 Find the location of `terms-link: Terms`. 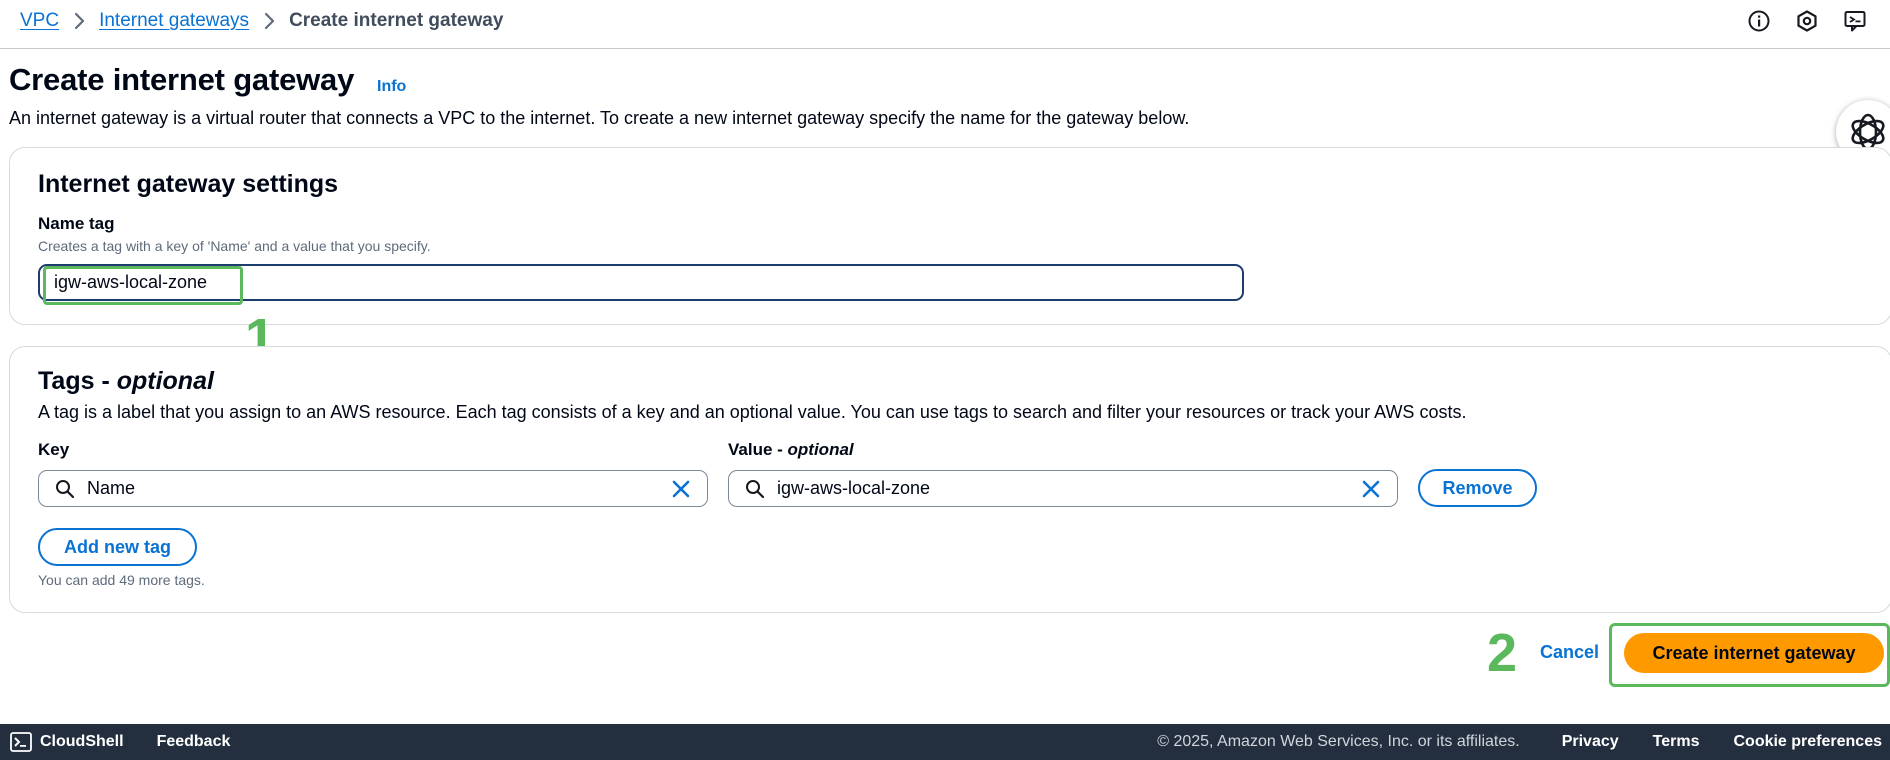

terms-link: Terms is located at coordinates (1676, 742).